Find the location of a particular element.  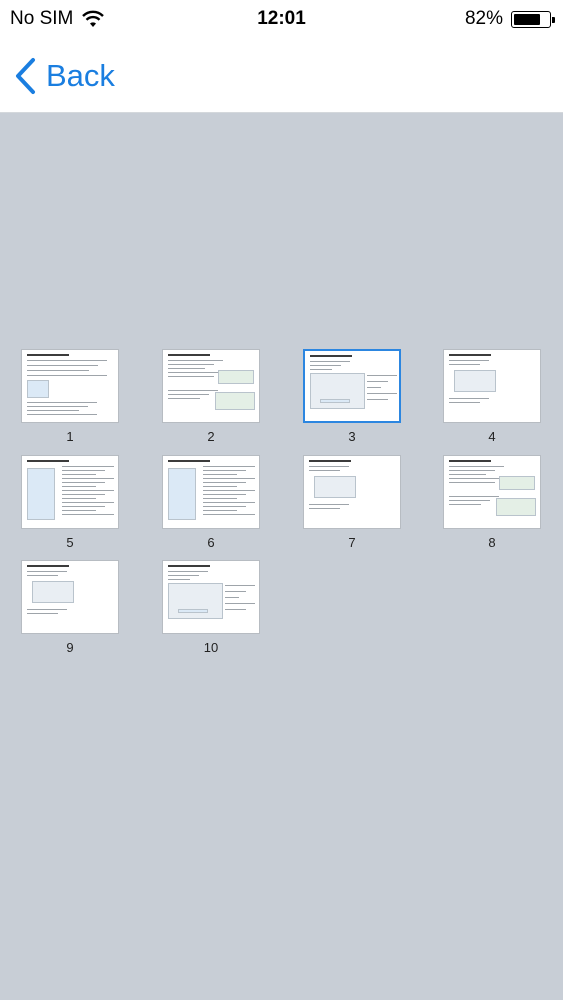

page-thumbnail-3: 3 is located at coordinates (352, 396).